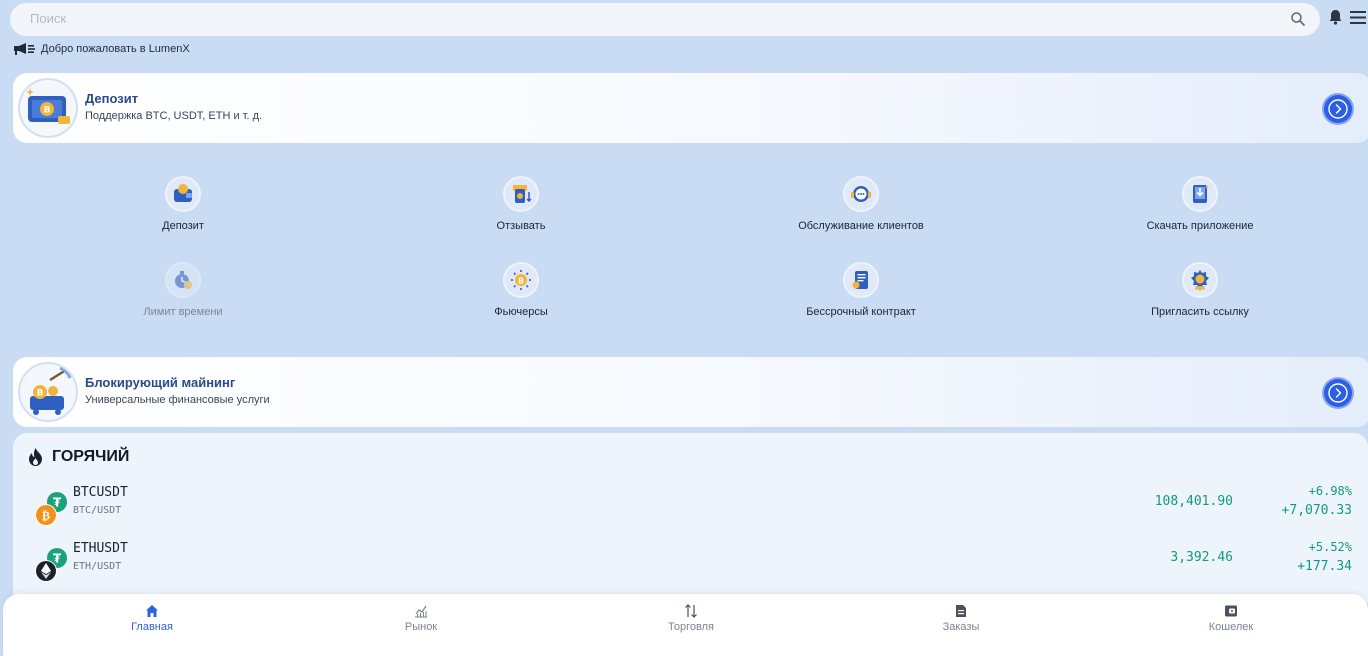  I want to click on market-pair: BTC/USDT, so click(97, 510).